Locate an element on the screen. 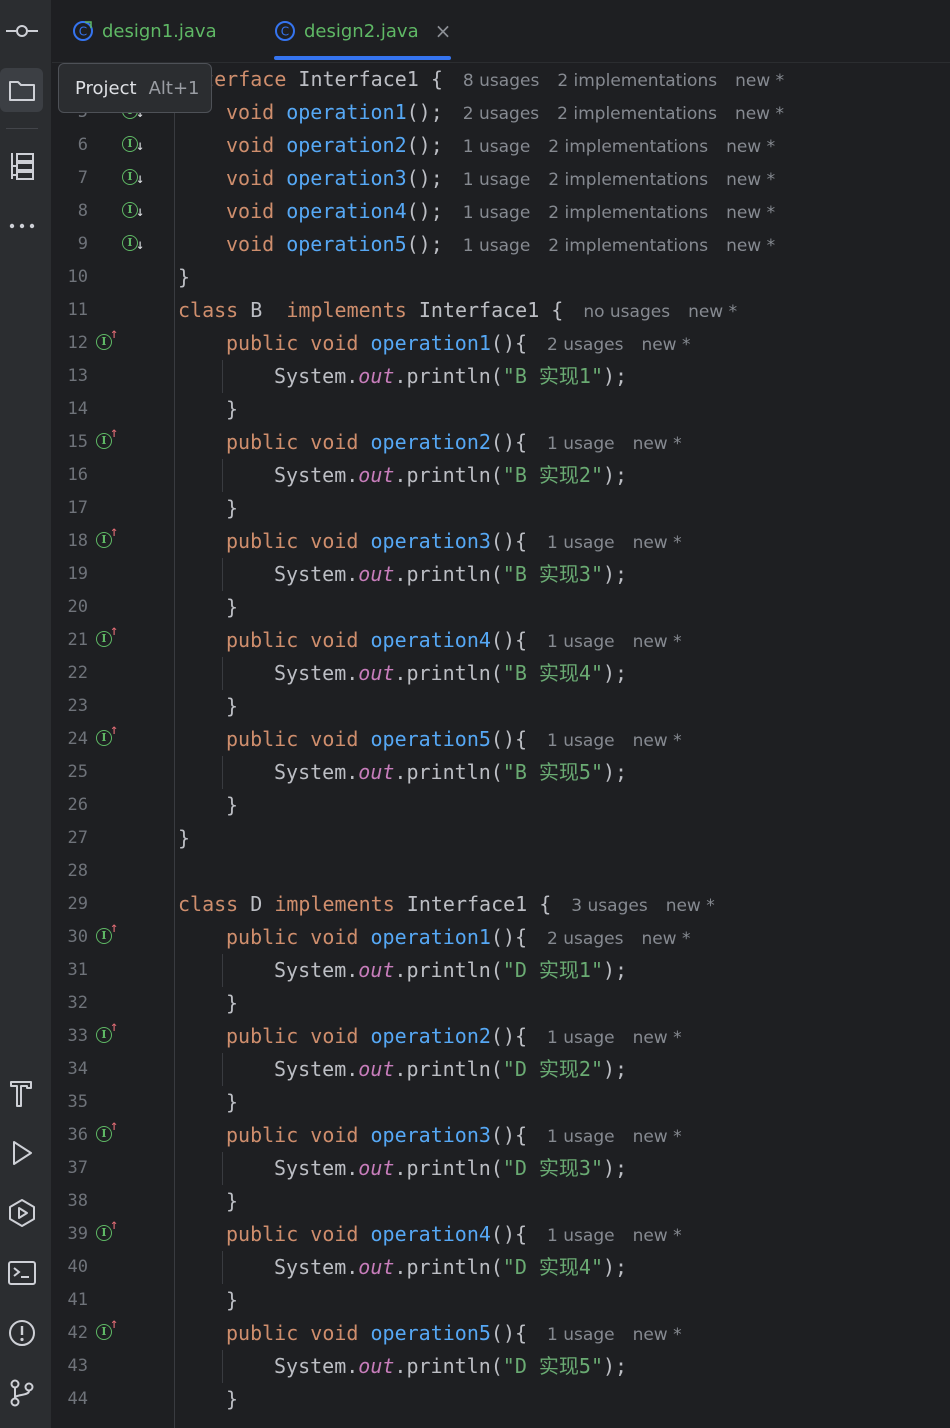 This screenshot has height=1428, width=950. code-line: 35} is located at coordinates (501, 1102).